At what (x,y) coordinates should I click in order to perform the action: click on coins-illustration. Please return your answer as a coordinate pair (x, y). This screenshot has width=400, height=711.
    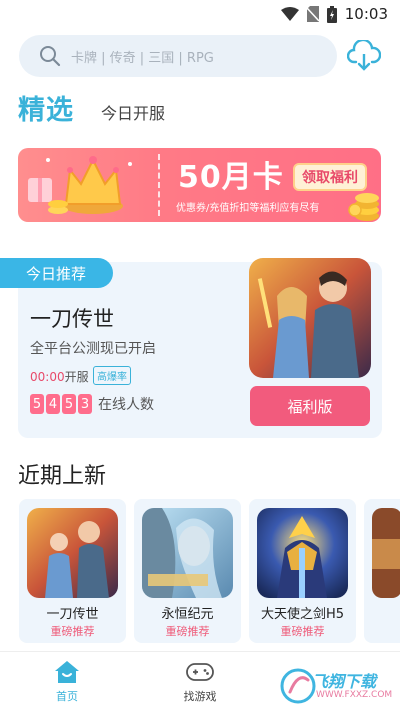
    Looking at the image, I should click on (363, 207).